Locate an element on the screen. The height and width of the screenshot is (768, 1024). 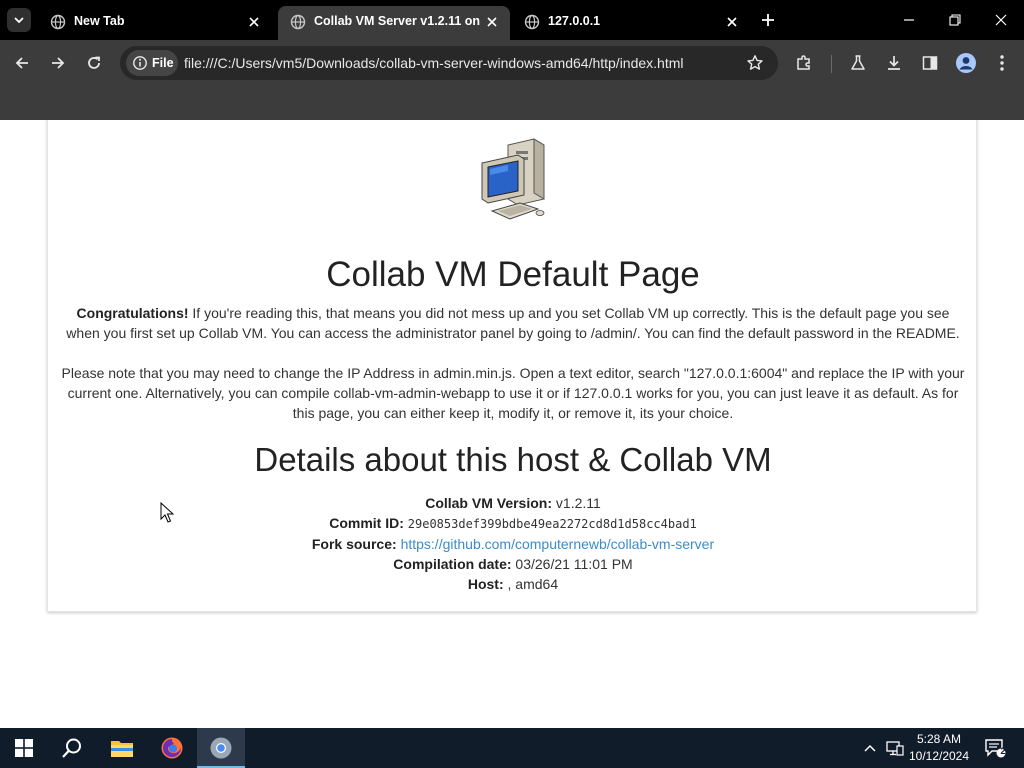
detail-version: Collab VM Version: v1.2.11 is located at coordinates (513, 503).